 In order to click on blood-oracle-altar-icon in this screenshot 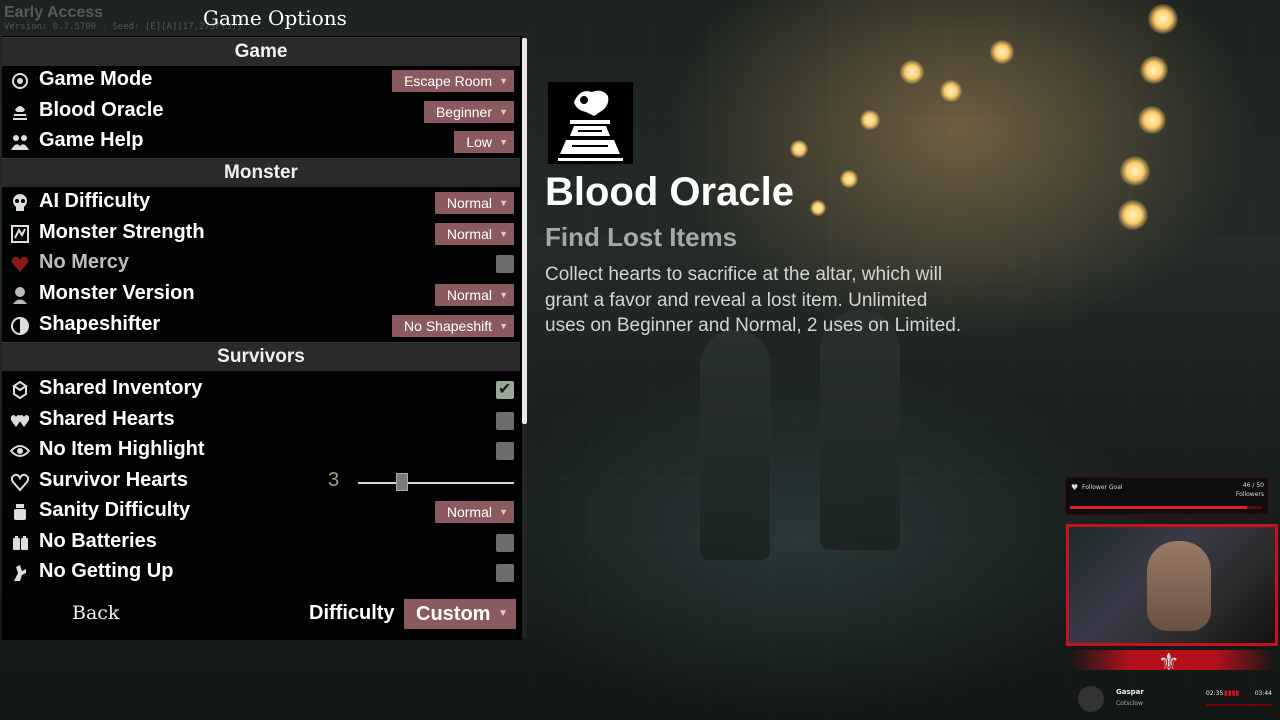, I will do `click(590, 123)`.